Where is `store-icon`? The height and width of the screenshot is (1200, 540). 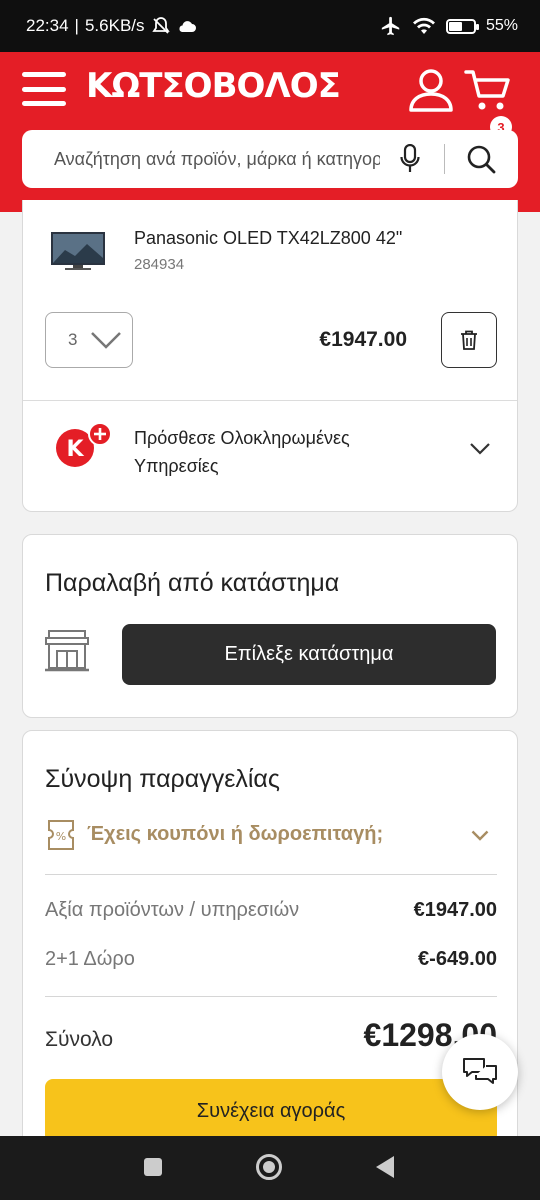 store-icon is located at coordinates (67, 651).